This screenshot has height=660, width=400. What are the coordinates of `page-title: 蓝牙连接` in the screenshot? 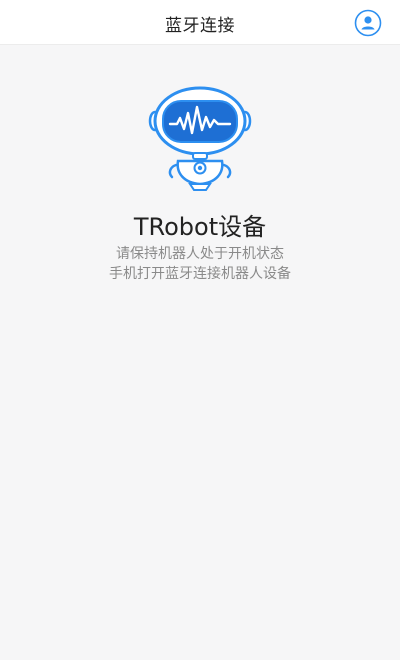 It's located at (200, 26).